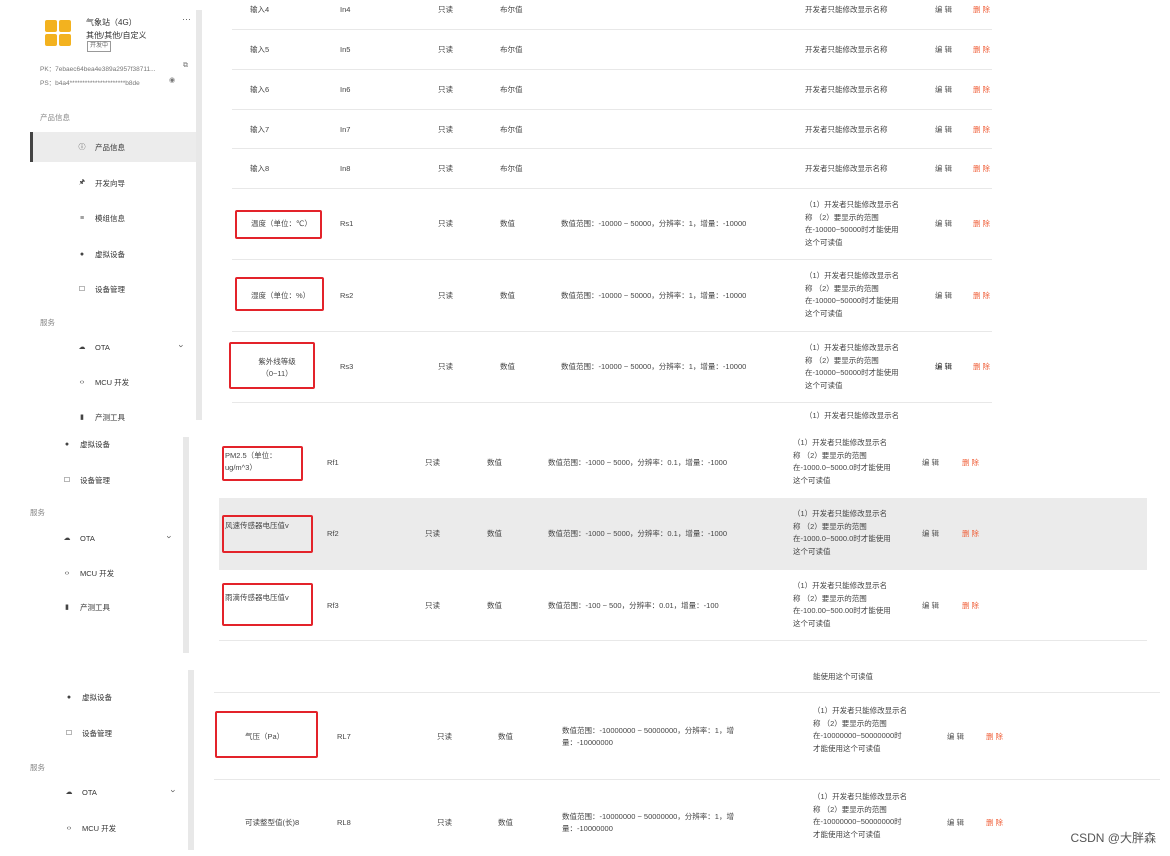 The height and width of the screenshot is (856, 1170). What do you see at coordinates (654, 295) in the screenshot?
I see `cell-range: 数值范围：-10000 ~ 50000，分辨率：1，增量：-10000` at bounding box center [654, 295].